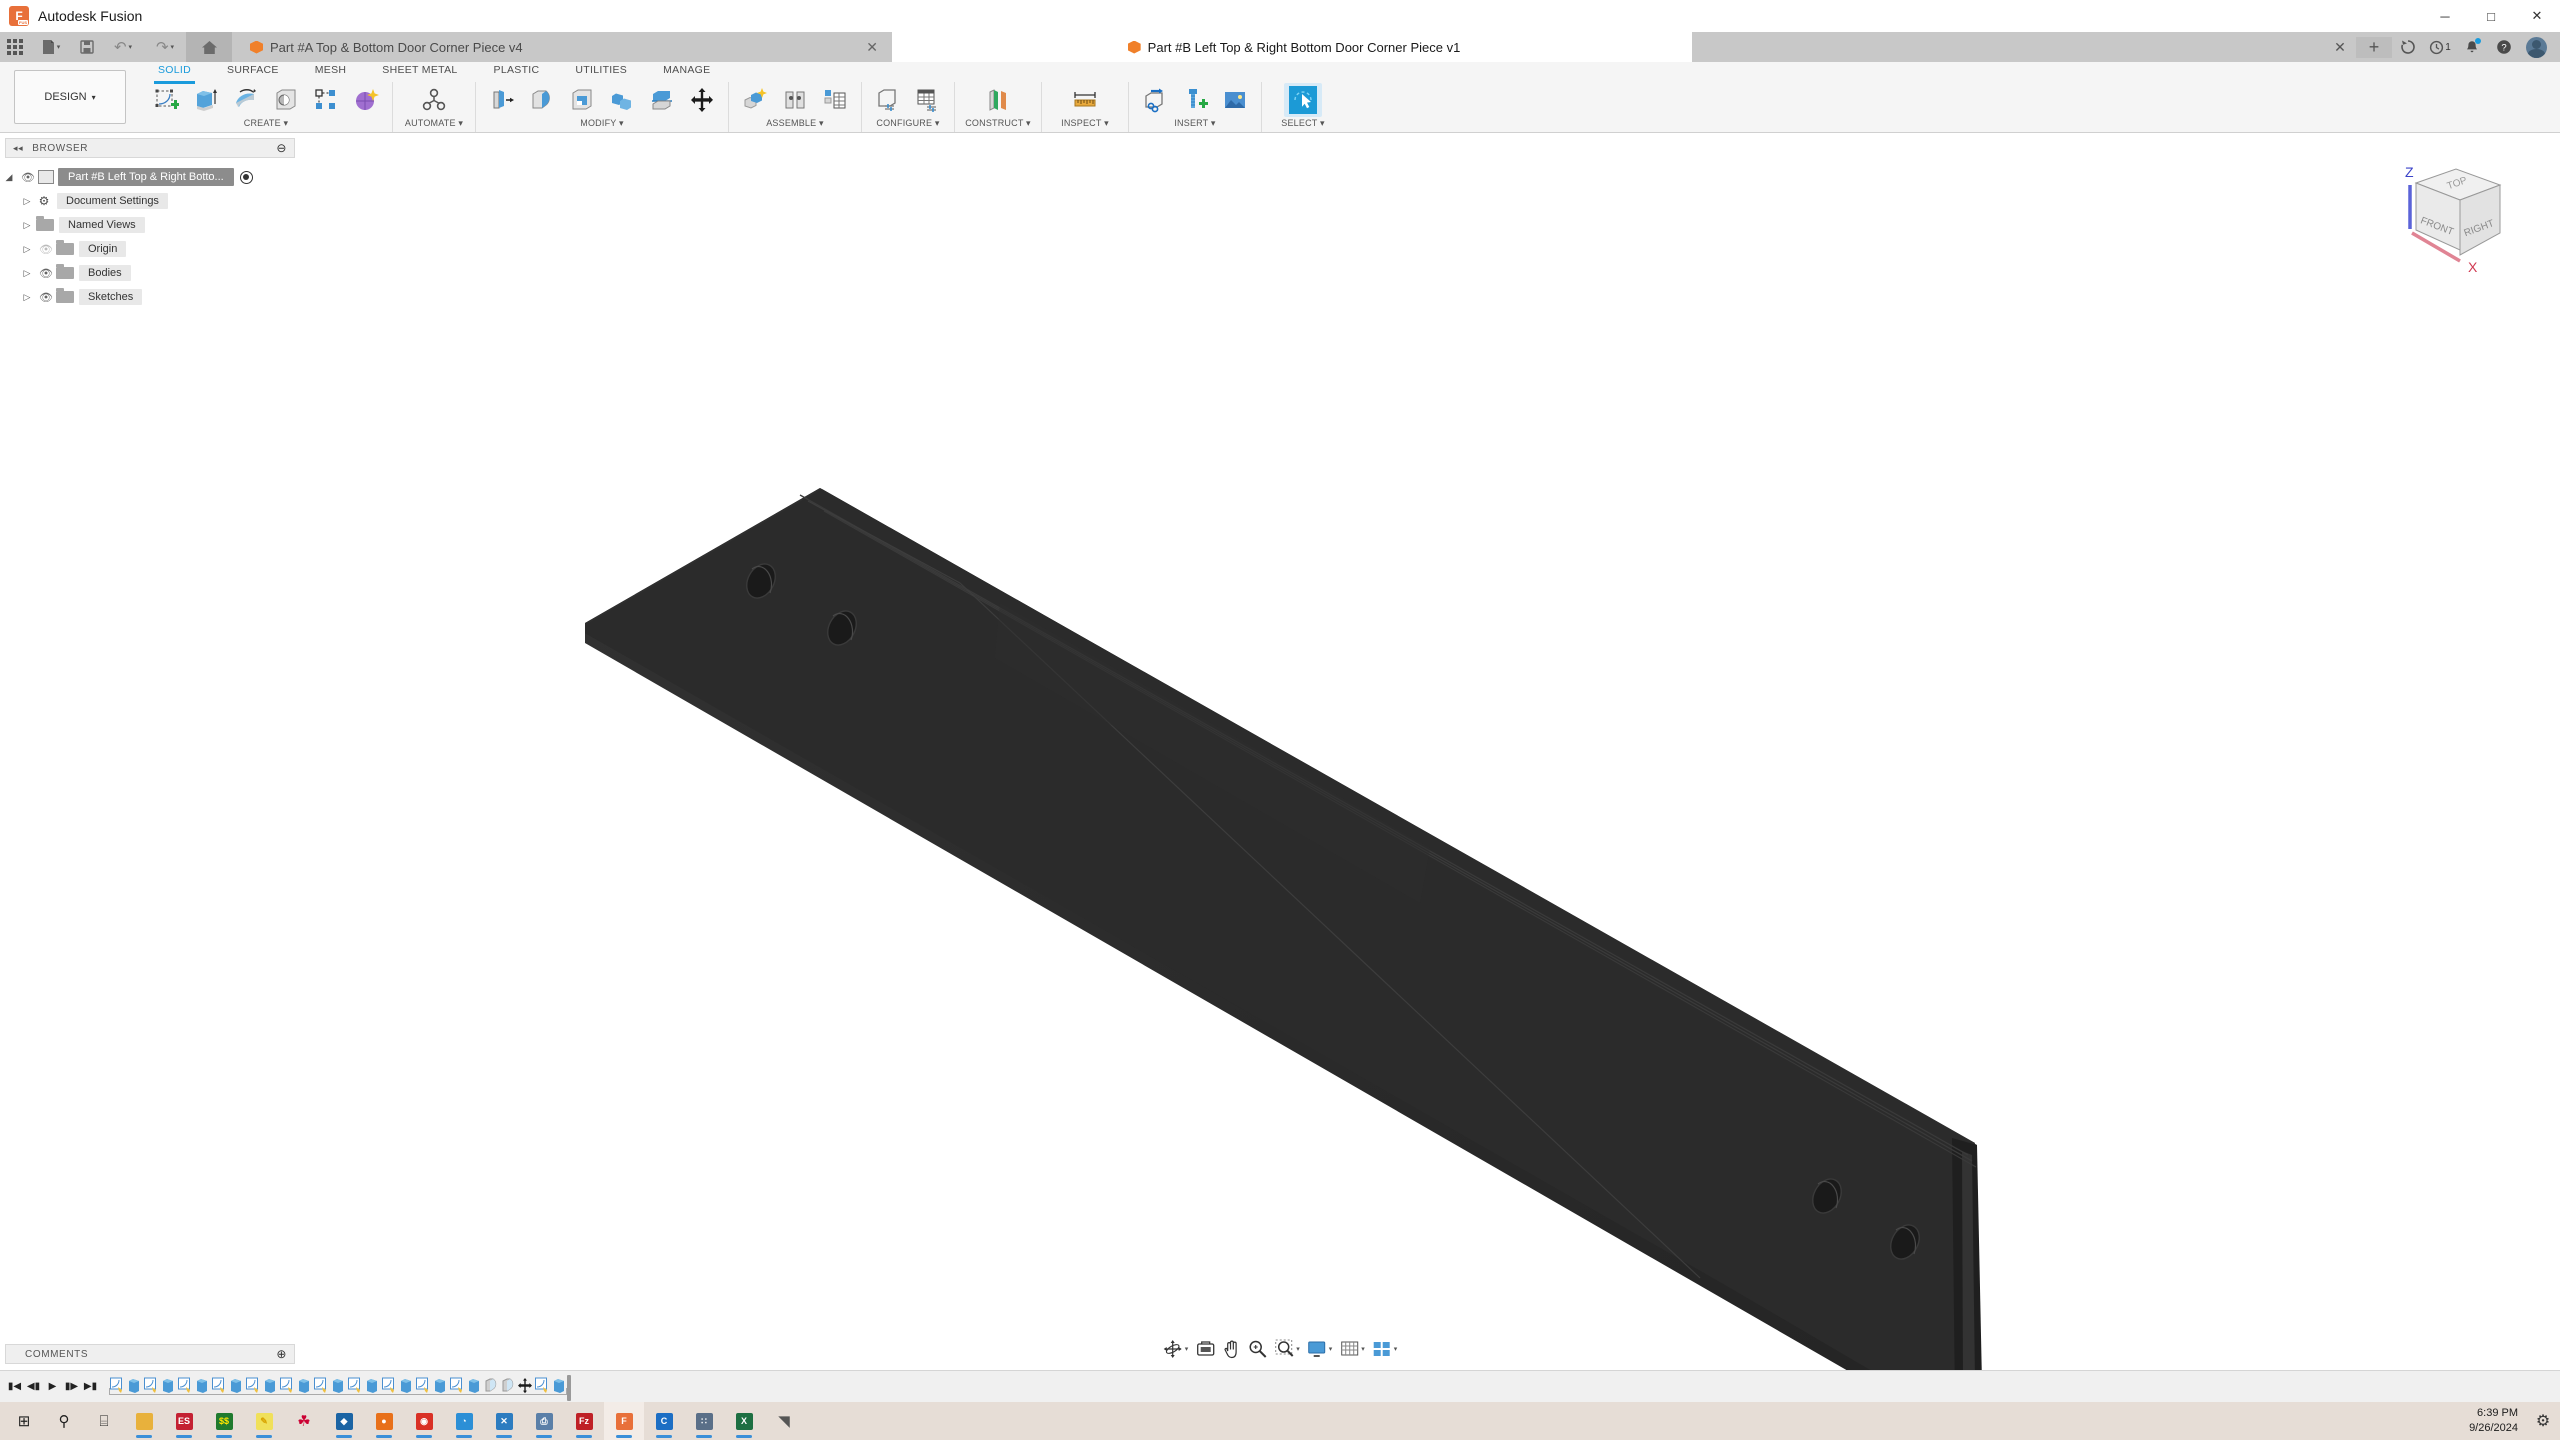 The height and width of the screenshot is (1440, 2560). What do you see at coordinates (87, 47) in the screenshot?
I see `save-button` at bounding box center [87, 47].